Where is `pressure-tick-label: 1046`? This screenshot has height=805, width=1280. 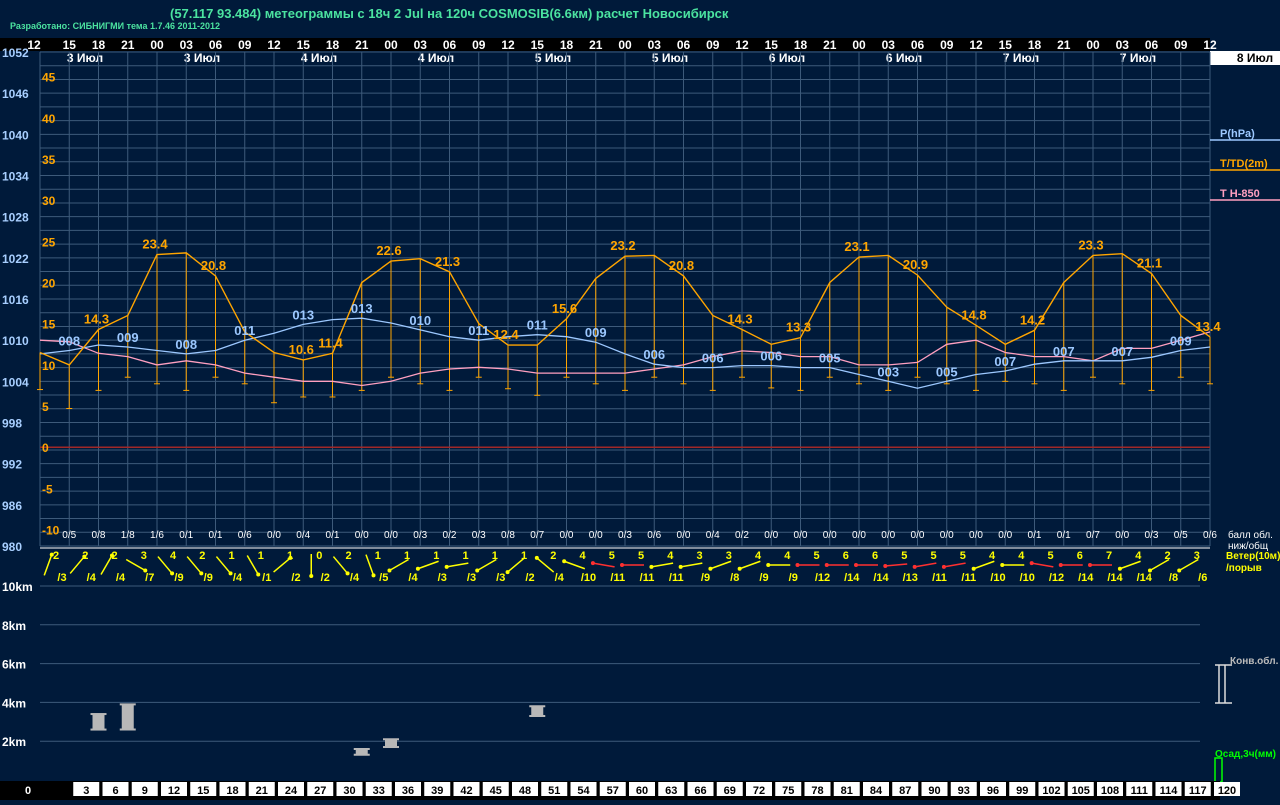 pressure-tick-label: 1046 is located at coordinates (15, 94).